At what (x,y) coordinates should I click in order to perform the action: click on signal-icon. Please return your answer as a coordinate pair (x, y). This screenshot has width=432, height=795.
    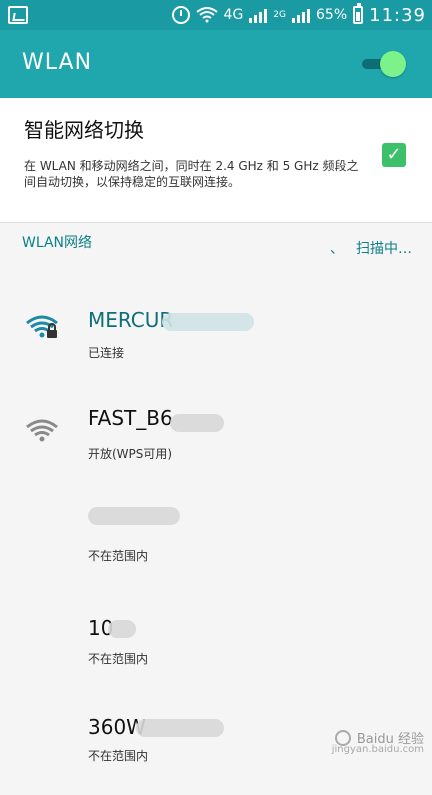
    Looking at the image, I should click on (258, 15).